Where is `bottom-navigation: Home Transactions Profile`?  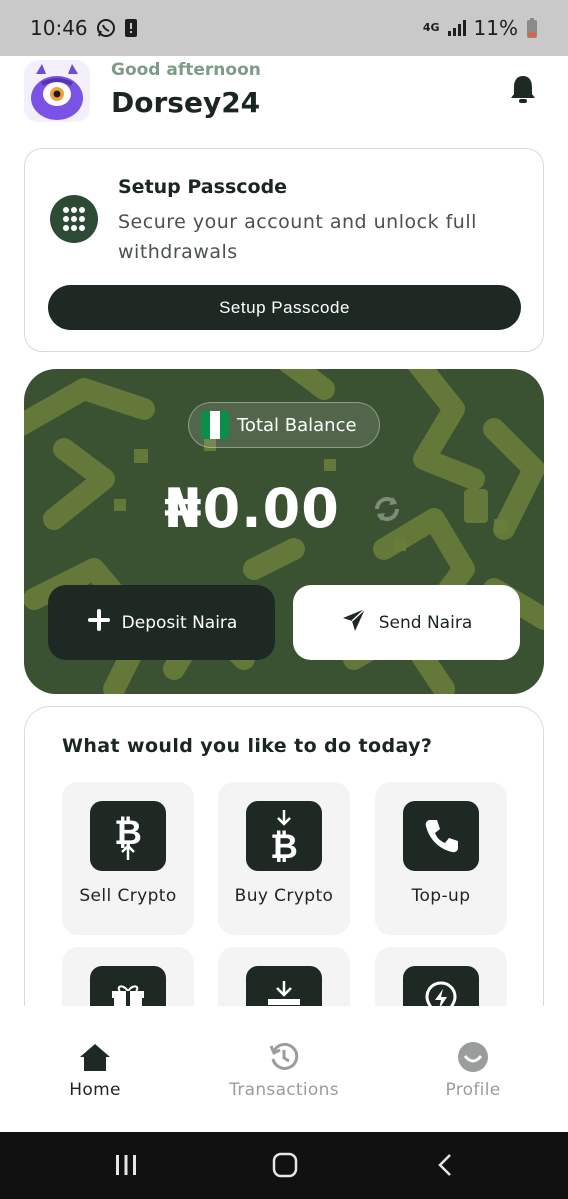 bottom-navigation: Home Transactions Profile is located at coordinates (284, 1069).